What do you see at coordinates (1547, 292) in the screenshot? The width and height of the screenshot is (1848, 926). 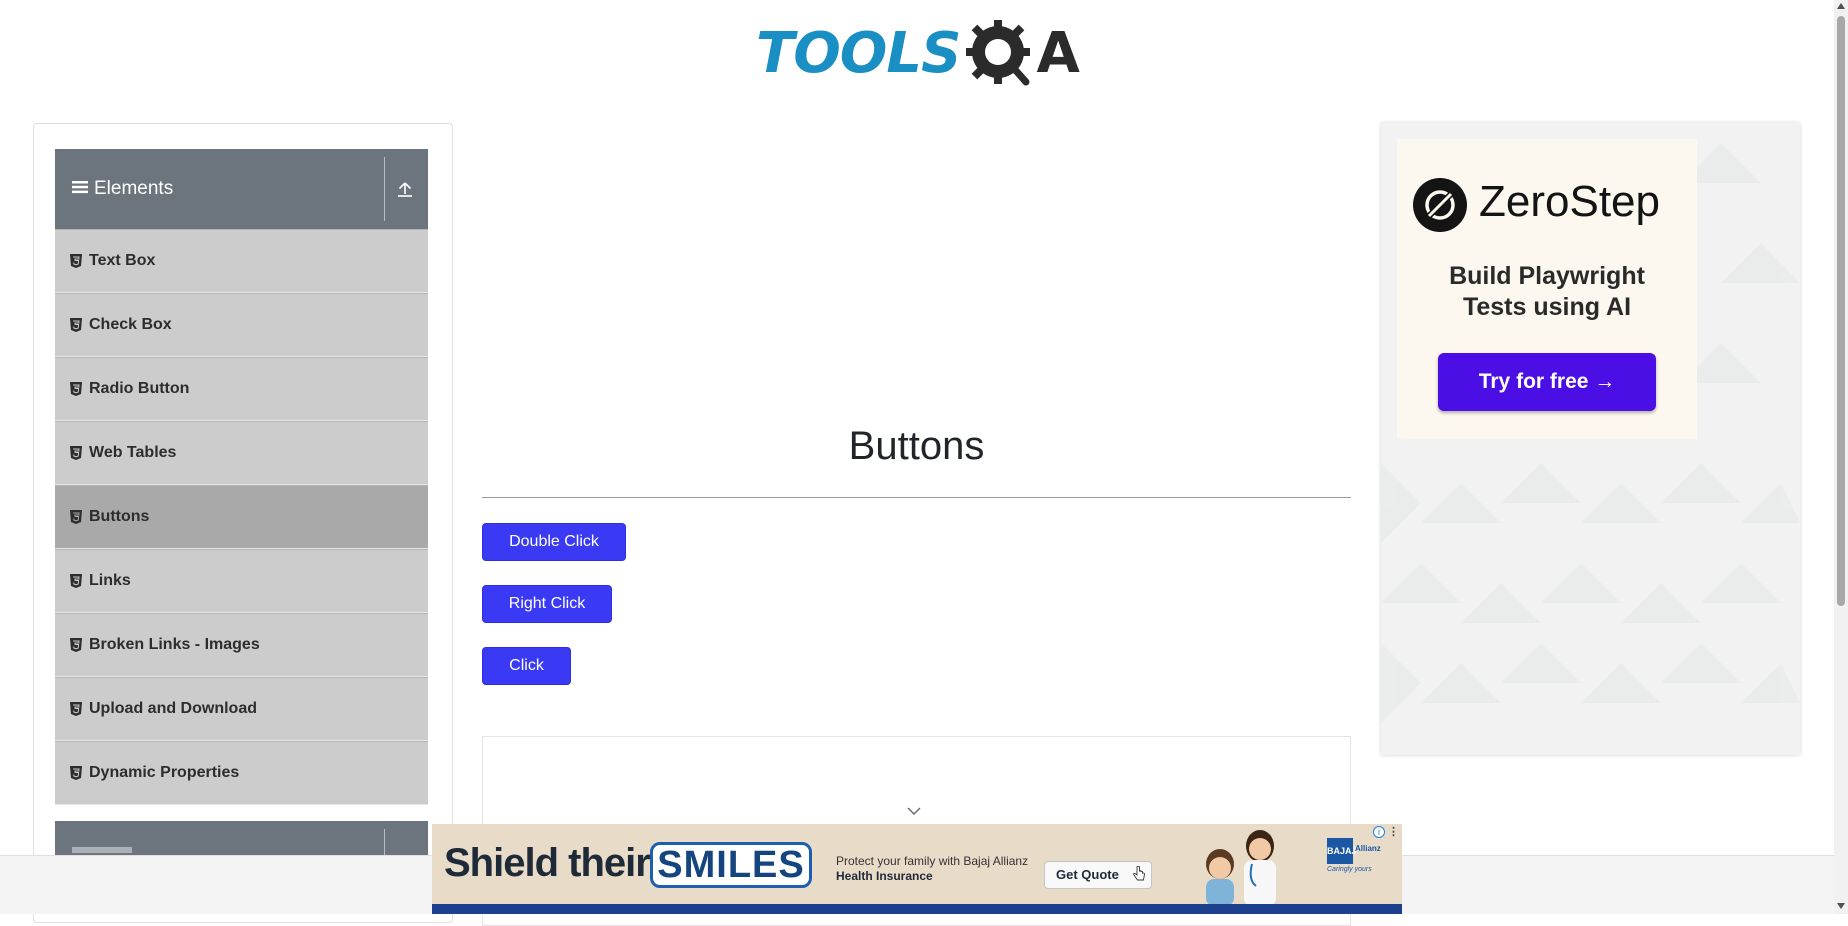 I see `zerostep-tagline: Build Playwright Tests using AI` at bounding box center [1547, 292].